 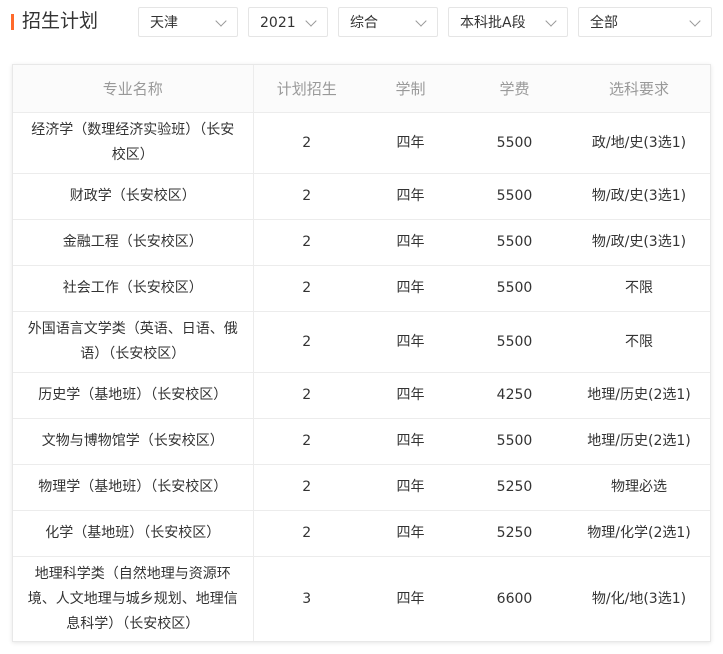 I want to click on subject-requirement: 物理/化学(2选1), so click(x=639, y=533).